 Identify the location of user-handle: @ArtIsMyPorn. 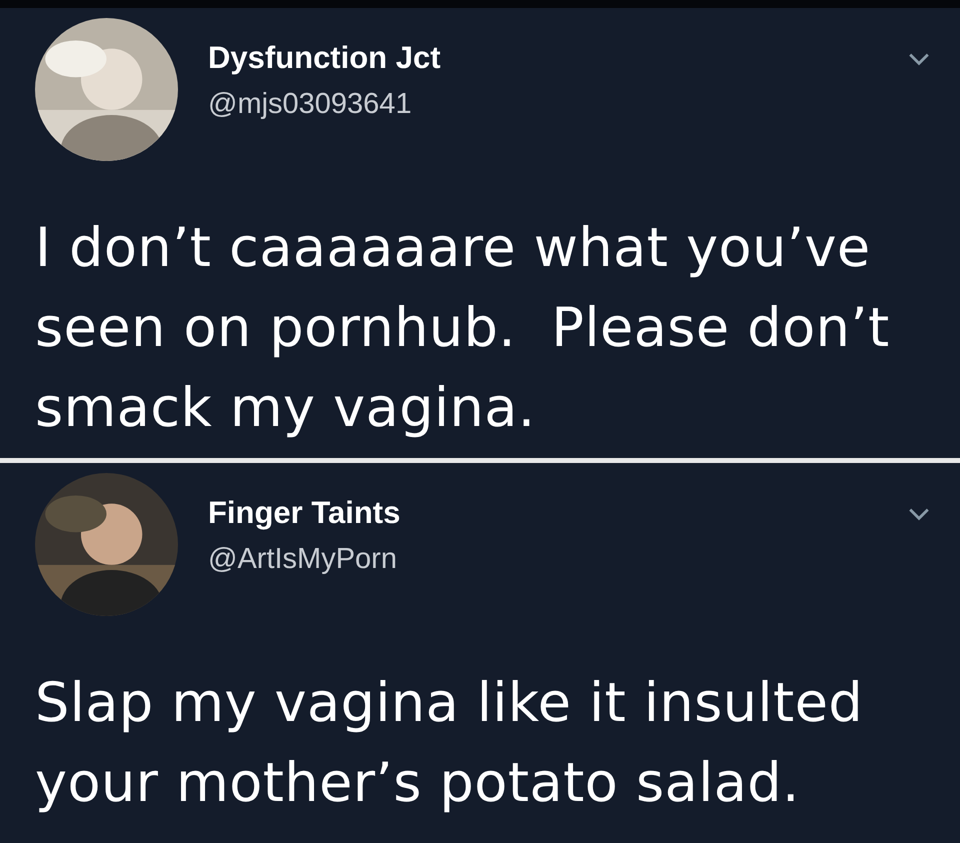
(558, 559).